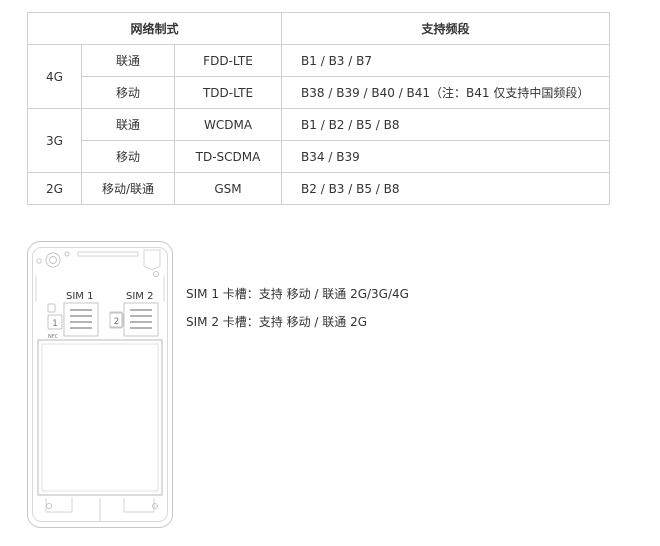 This screenshot has width=660, height=546. I want to click on gen-cell: 4G, so click(54, 76).